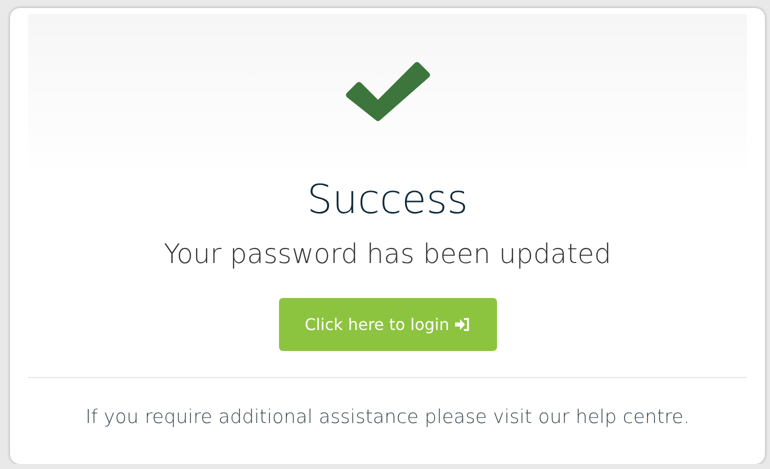  Describe the element at coordinates (462, 324) in the screenshot. I see `sign-in-icon` at that location.